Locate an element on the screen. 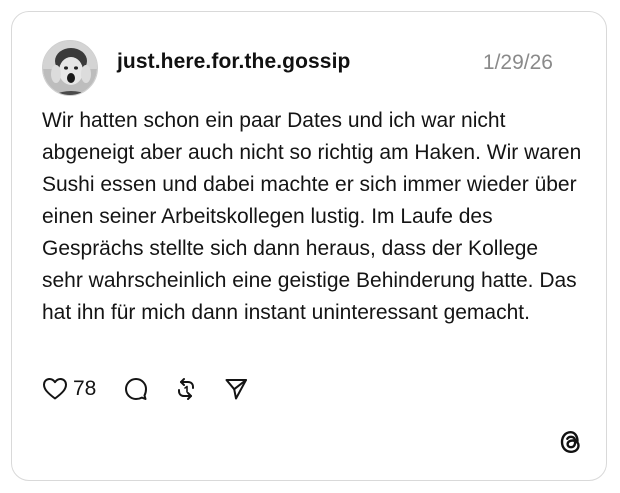  like-count: 78 is located at coordinates (85, 388).